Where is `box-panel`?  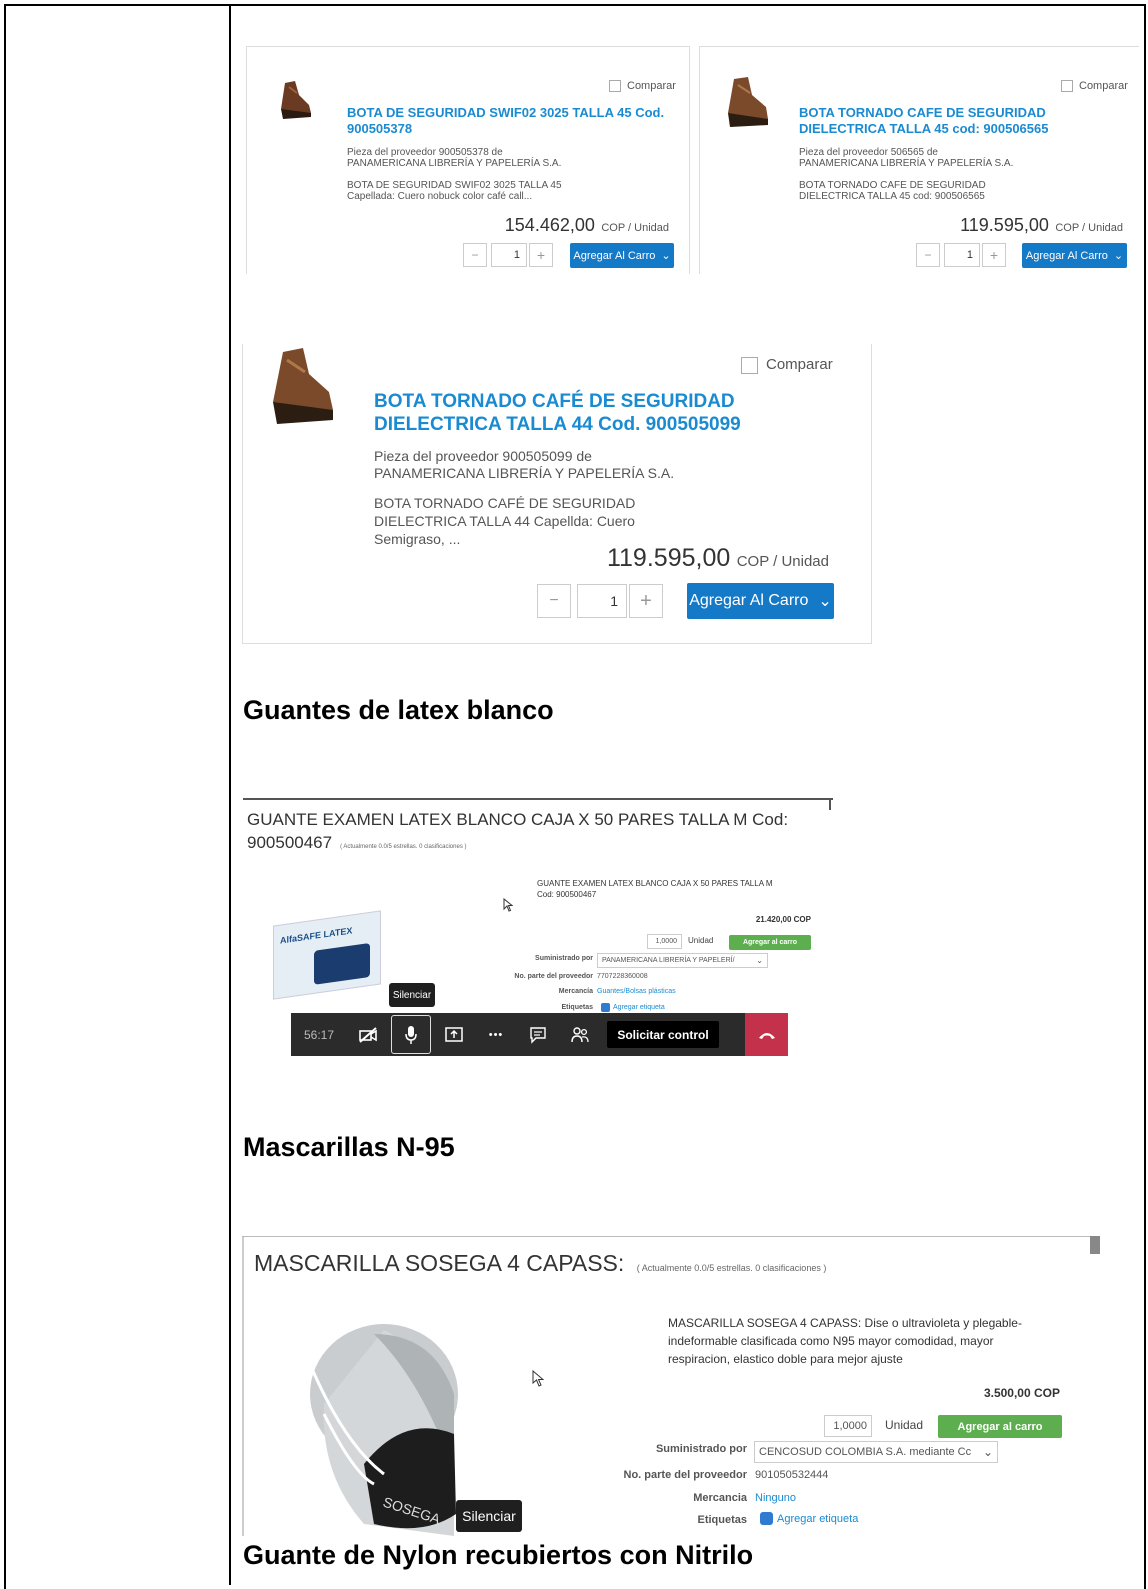 box-panel is located at coordinates (342, 963).